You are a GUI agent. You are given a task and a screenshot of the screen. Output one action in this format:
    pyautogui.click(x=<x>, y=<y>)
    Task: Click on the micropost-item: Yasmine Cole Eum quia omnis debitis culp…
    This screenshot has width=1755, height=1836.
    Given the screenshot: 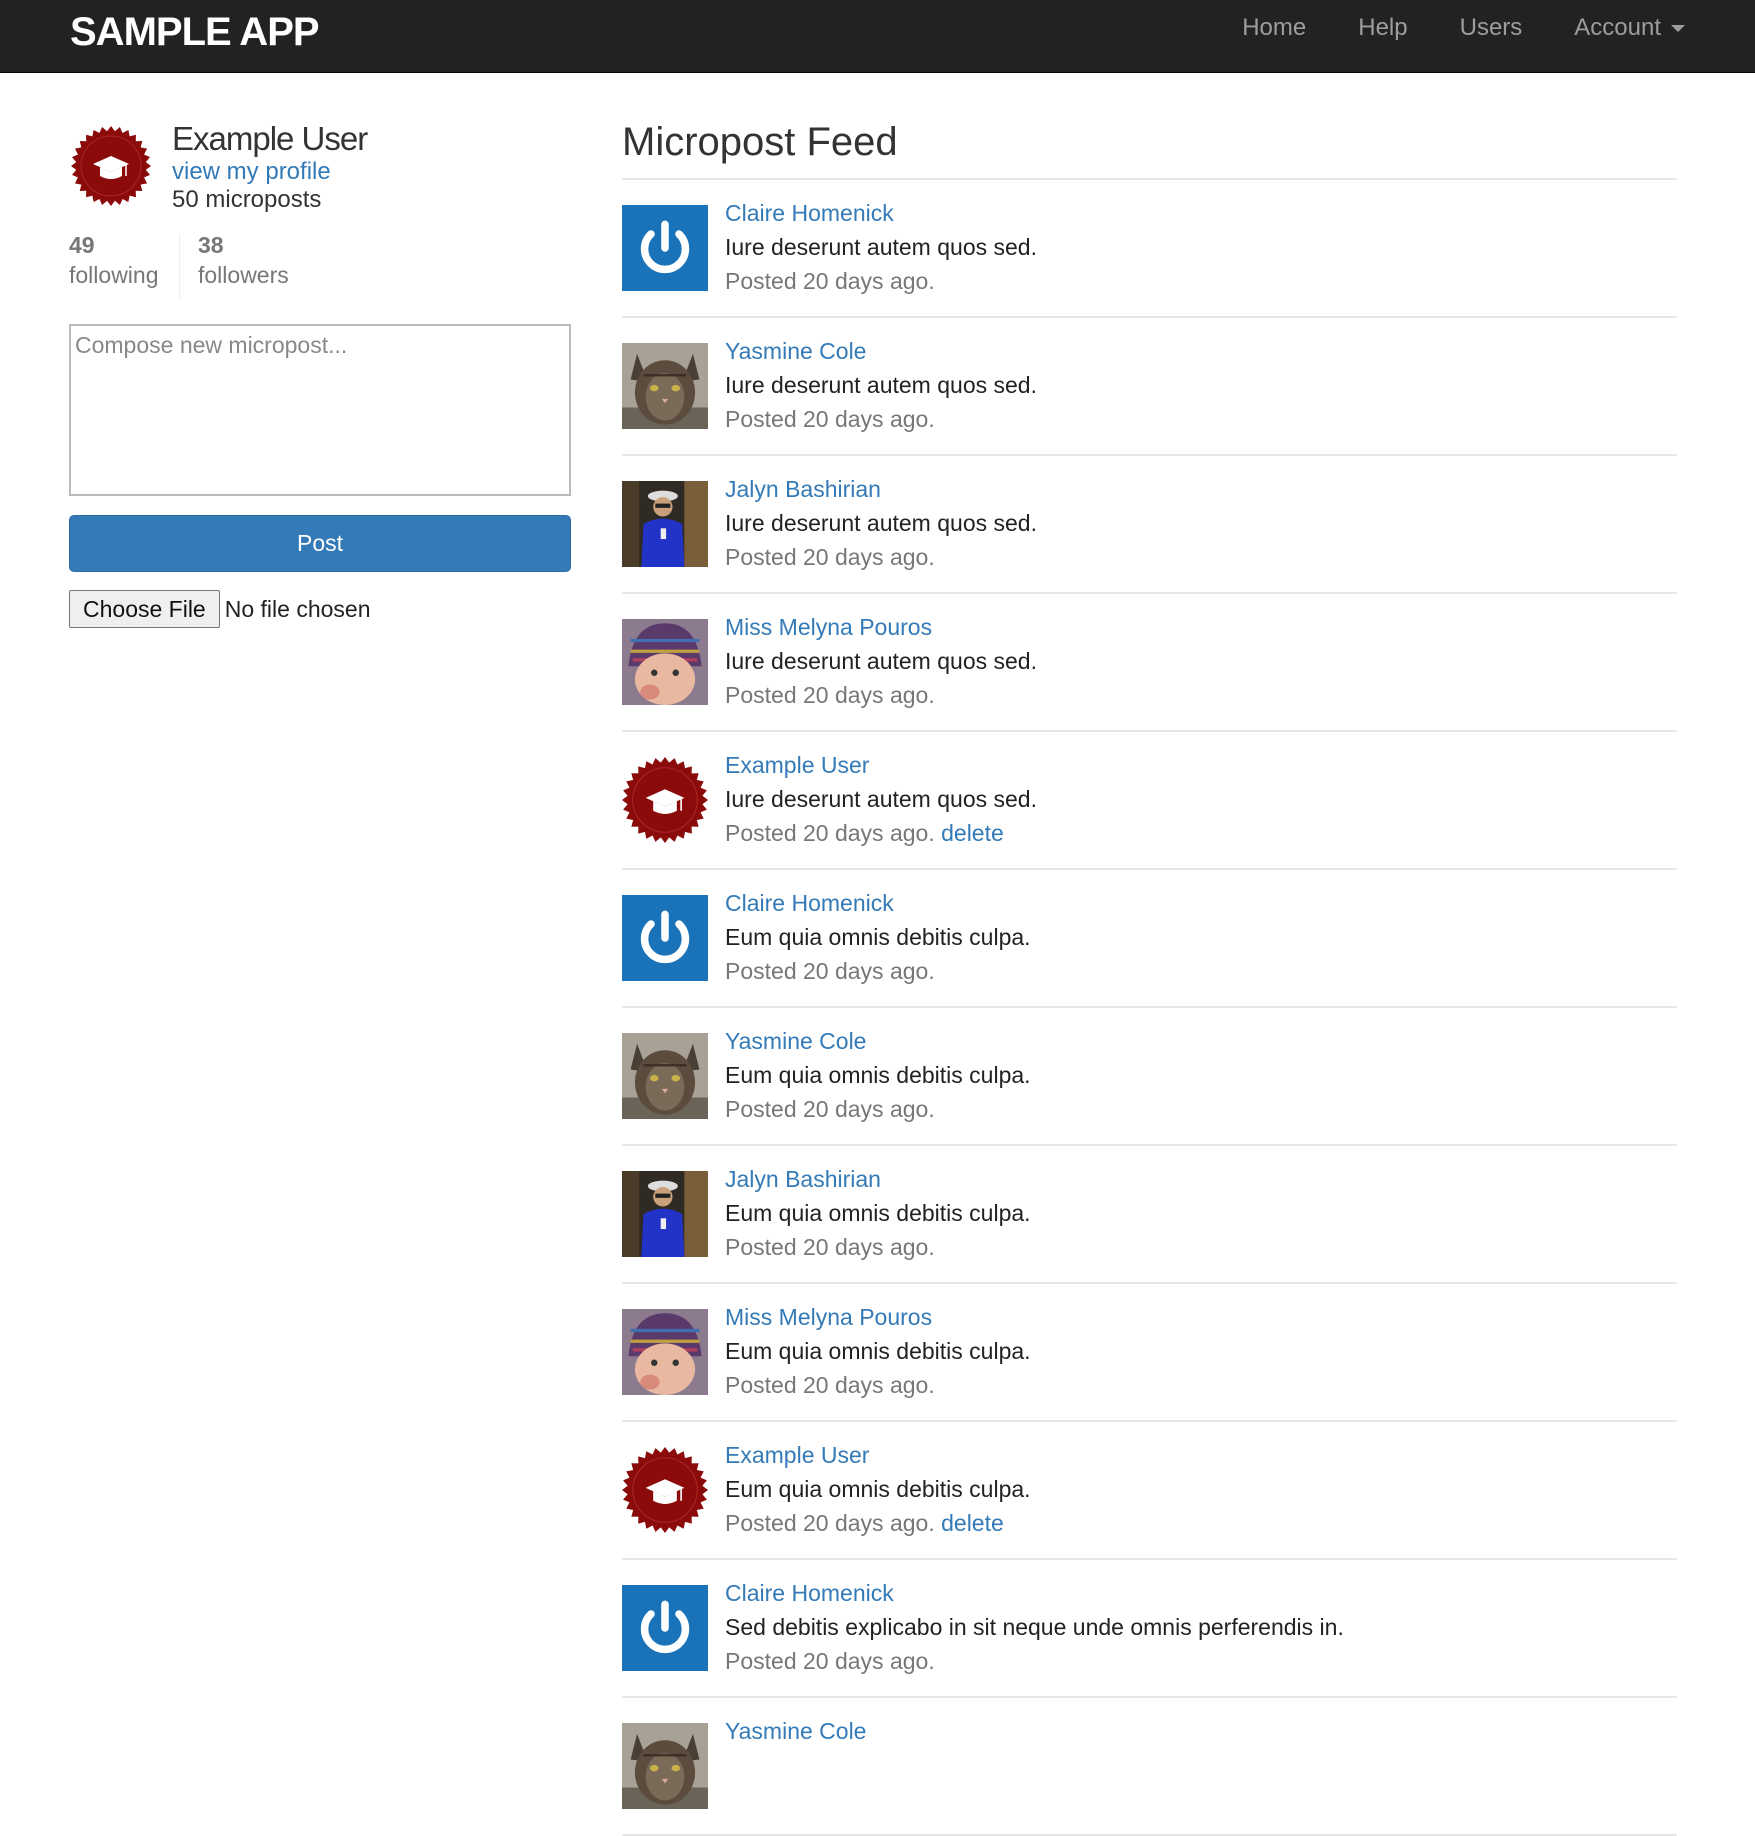 What is the action you would take?
    pyautogui.click(x=1149, y=1077)
    